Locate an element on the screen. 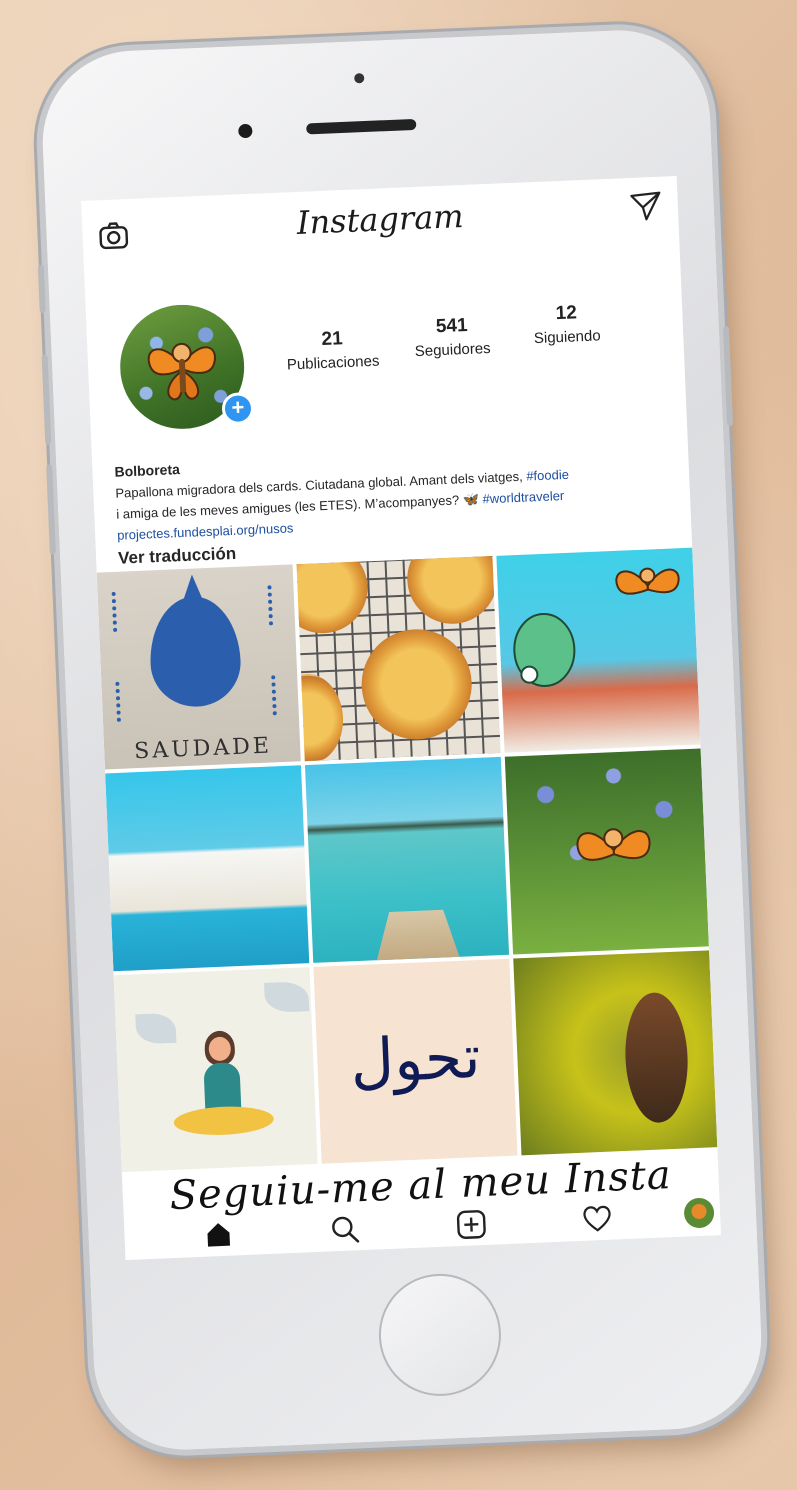 This screenshot has height=1490, width=797. stat-followers-count: 541 is located at coordinates (451, 326).